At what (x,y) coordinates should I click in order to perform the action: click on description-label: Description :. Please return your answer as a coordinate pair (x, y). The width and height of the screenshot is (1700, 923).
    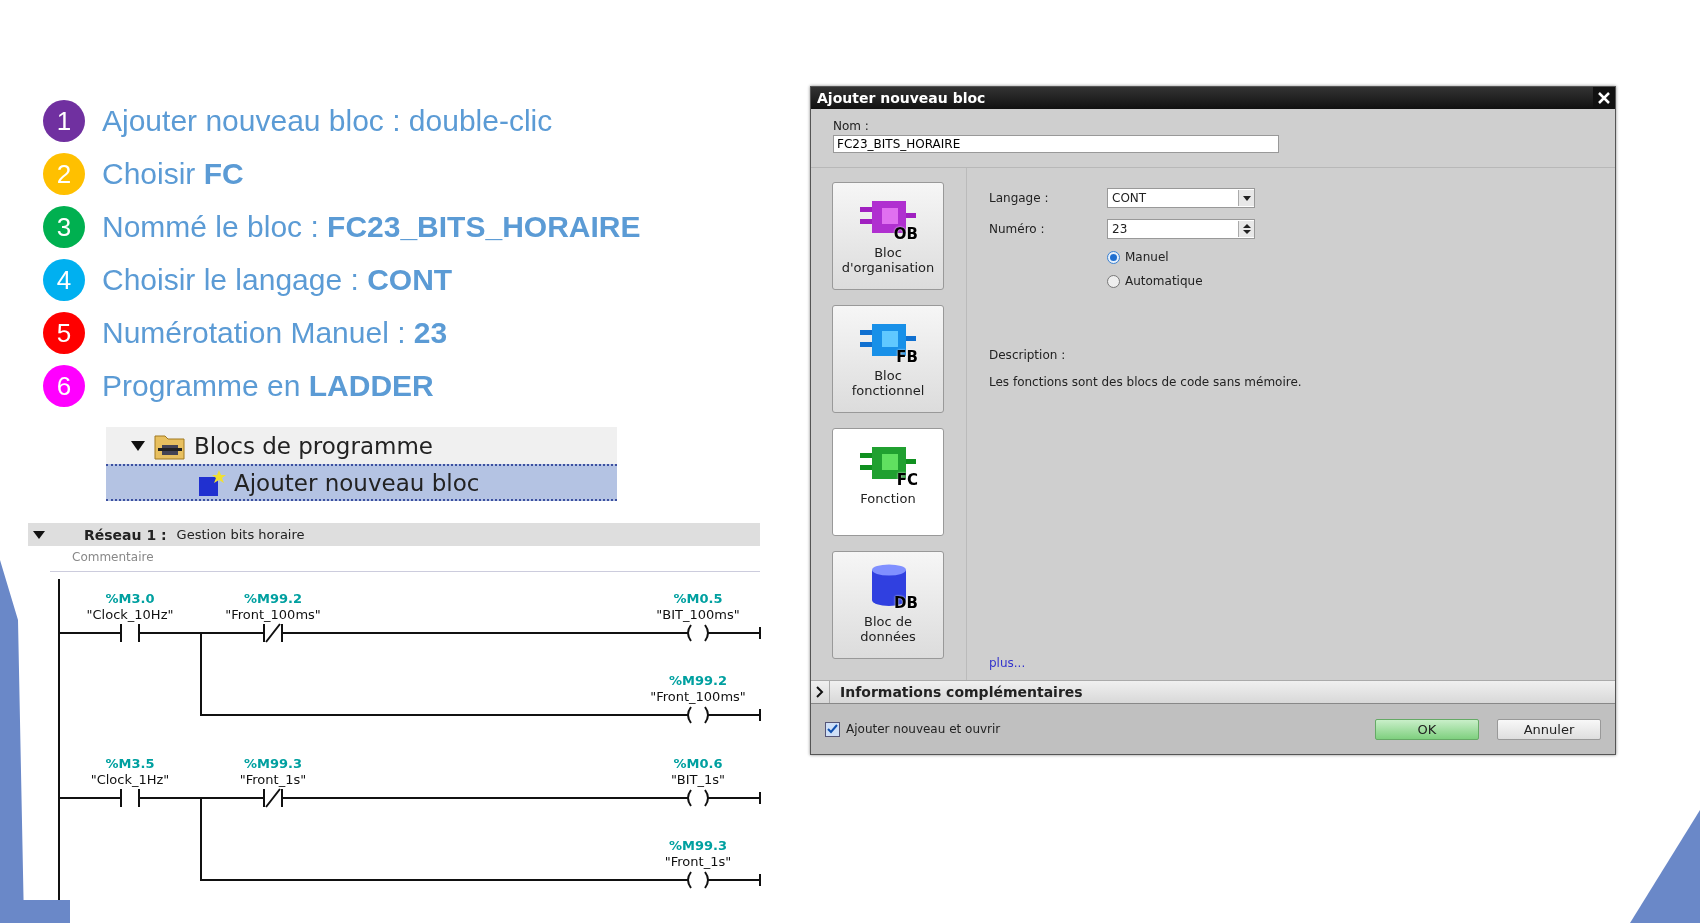
    Looking at the image, I should click on (1028, 355).